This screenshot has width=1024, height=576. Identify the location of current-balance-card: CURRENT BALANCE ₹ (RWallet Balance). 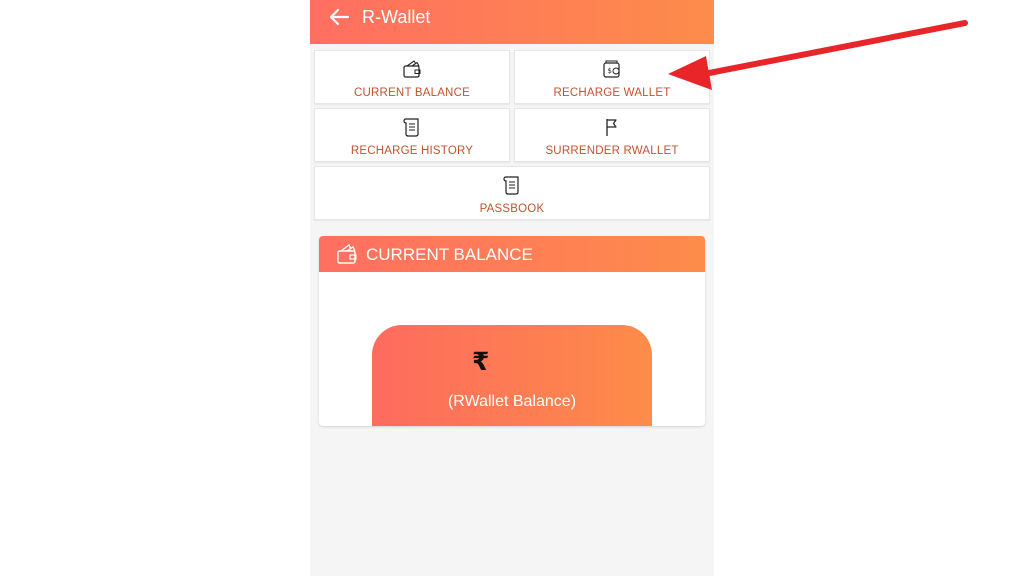
(512, 331).